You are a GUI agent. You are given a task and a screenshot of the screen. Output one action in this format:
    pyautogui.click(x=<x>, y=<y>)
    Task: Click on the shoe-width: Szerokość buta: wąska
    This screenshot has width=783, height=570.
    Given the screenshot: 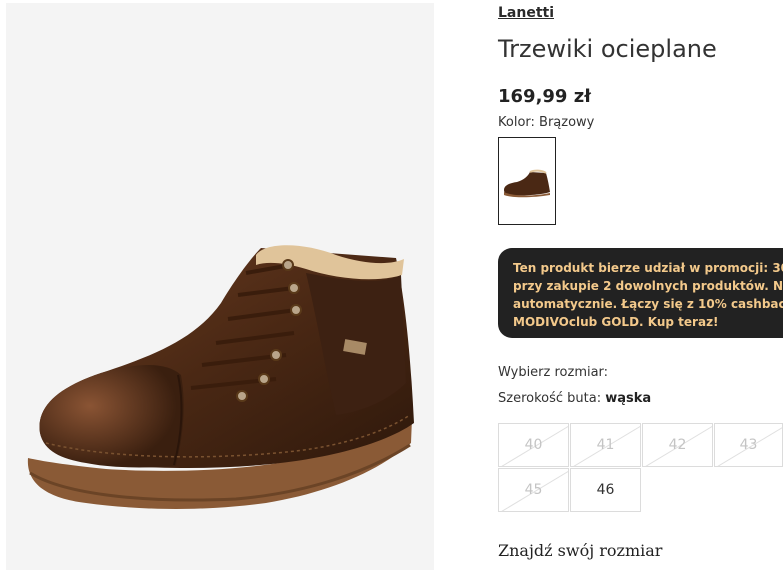 What is the action you would take?
    pyautogui.click(x=574, y=398)
    